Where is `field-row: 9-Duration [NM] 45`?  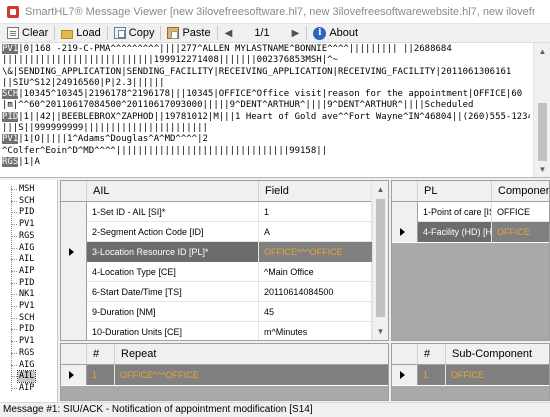 field-row: 9-Duration [NM] 45 is located at coordinates (217, 312).